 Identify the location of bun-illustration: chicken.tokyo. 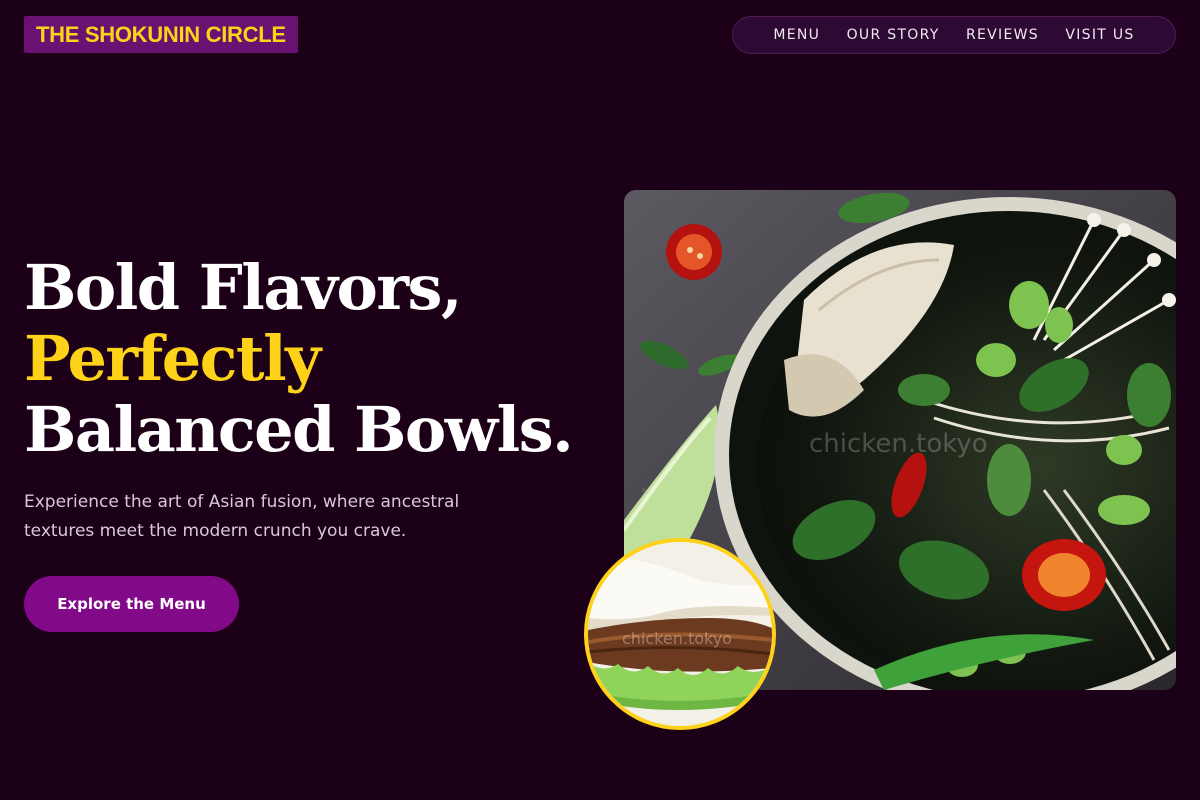
(680, 634).